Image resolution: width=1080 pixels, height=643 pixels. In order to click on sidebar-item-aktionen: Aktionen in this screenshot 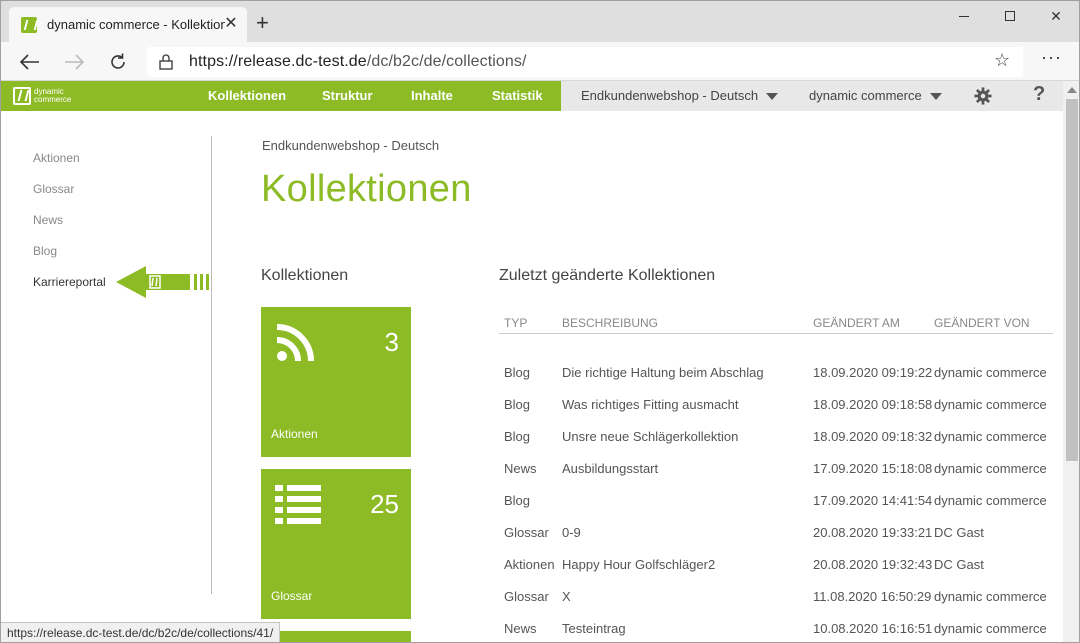, I will do `click(56, 158)`.